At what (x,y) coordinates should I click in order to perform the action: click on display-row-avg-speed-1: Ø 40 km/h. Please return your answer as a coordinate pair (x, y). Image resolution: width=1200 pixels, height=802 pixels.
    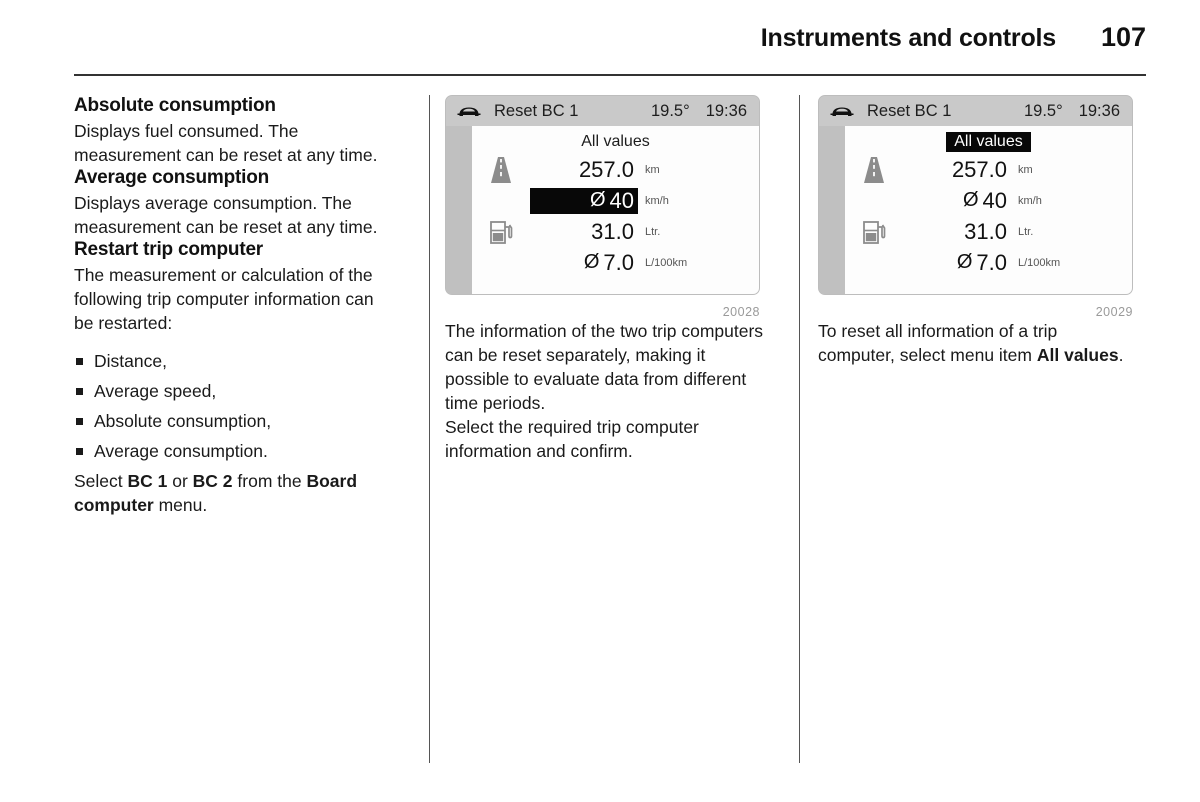
    Looking at the image, I should click on (615, 200).